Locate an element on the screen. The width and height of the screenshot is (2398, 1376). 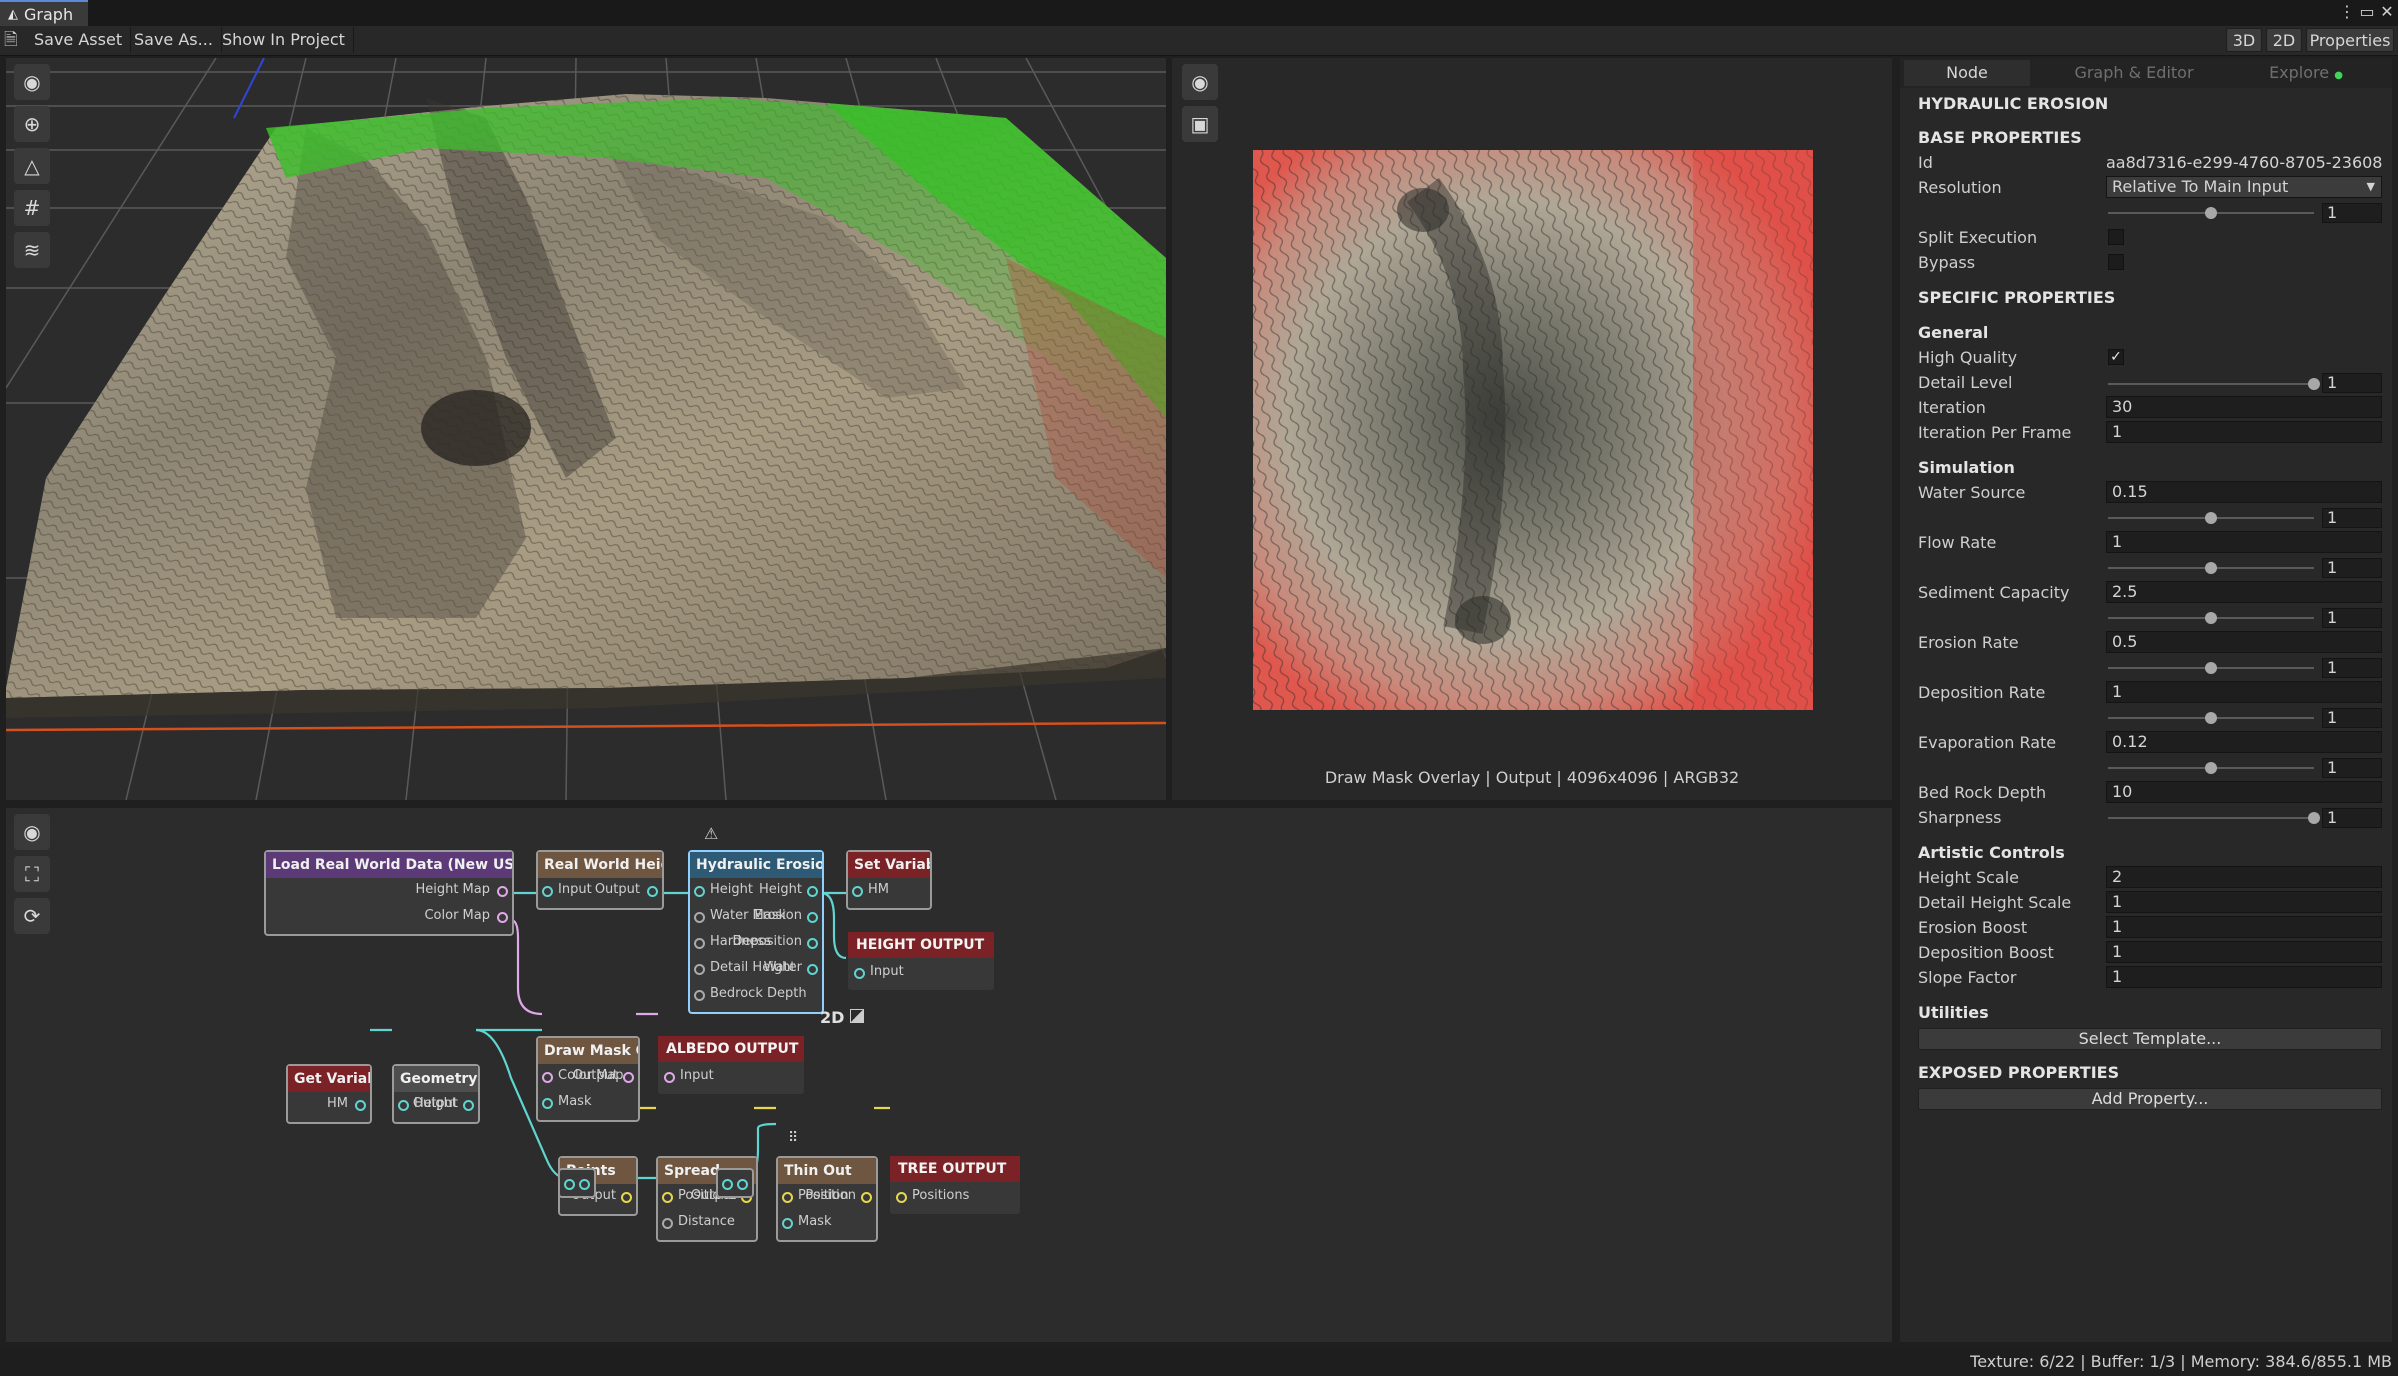
maximize-icon: ▭ is located at coordinates (2367, 12).